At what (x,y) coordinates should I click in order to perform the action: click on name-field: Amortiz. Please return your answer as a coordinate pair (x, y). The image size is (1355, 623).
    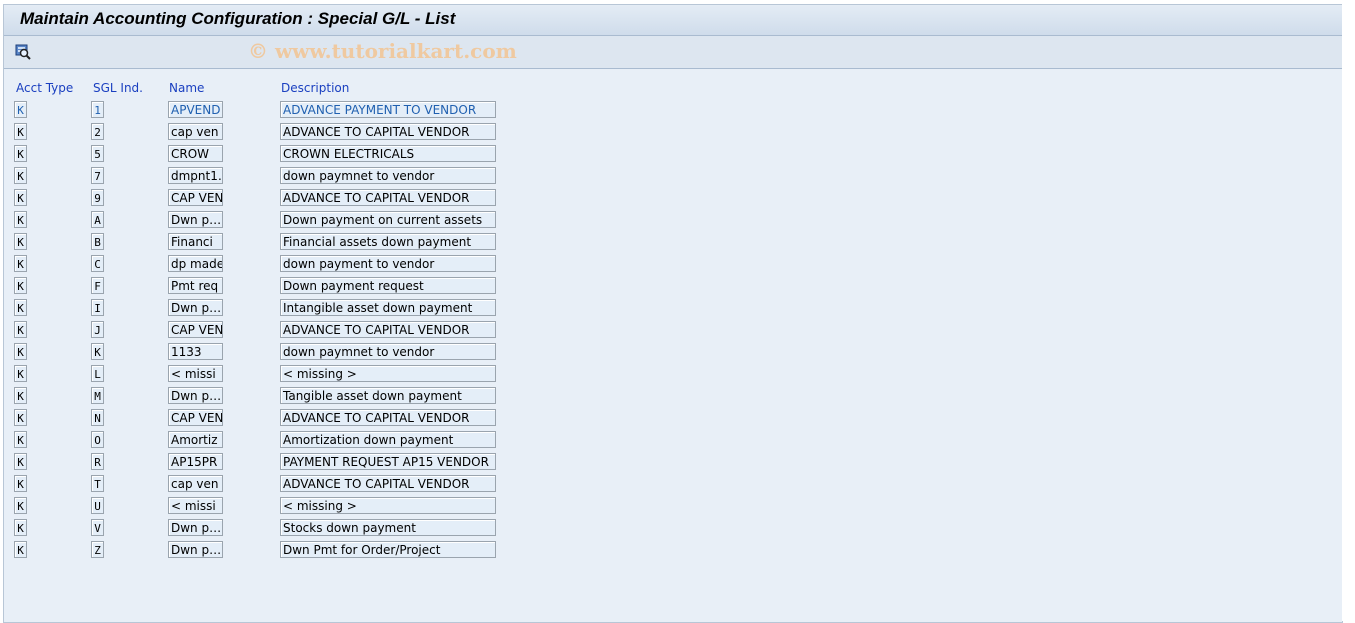
    Looking at the image, I should click on (195, 439).